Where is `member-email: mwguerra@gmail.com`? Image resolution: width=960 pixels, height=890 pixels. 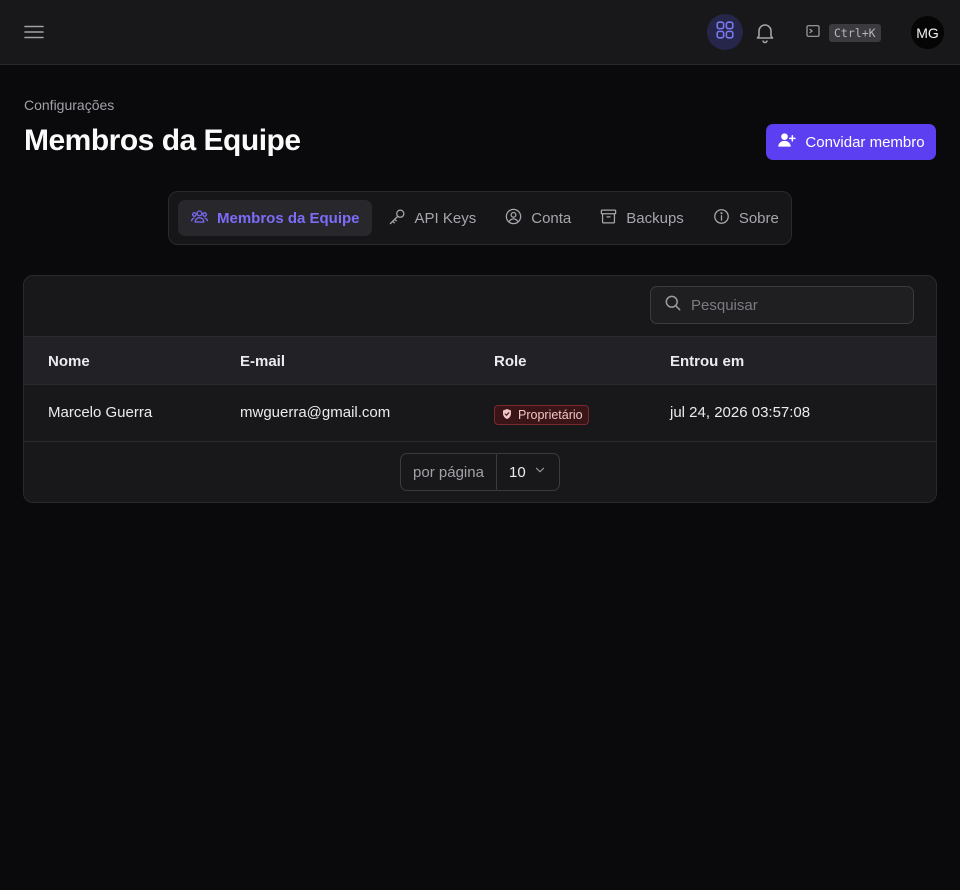 member-email: mwguerra@gmail.com is located at coordinates (315, 412).